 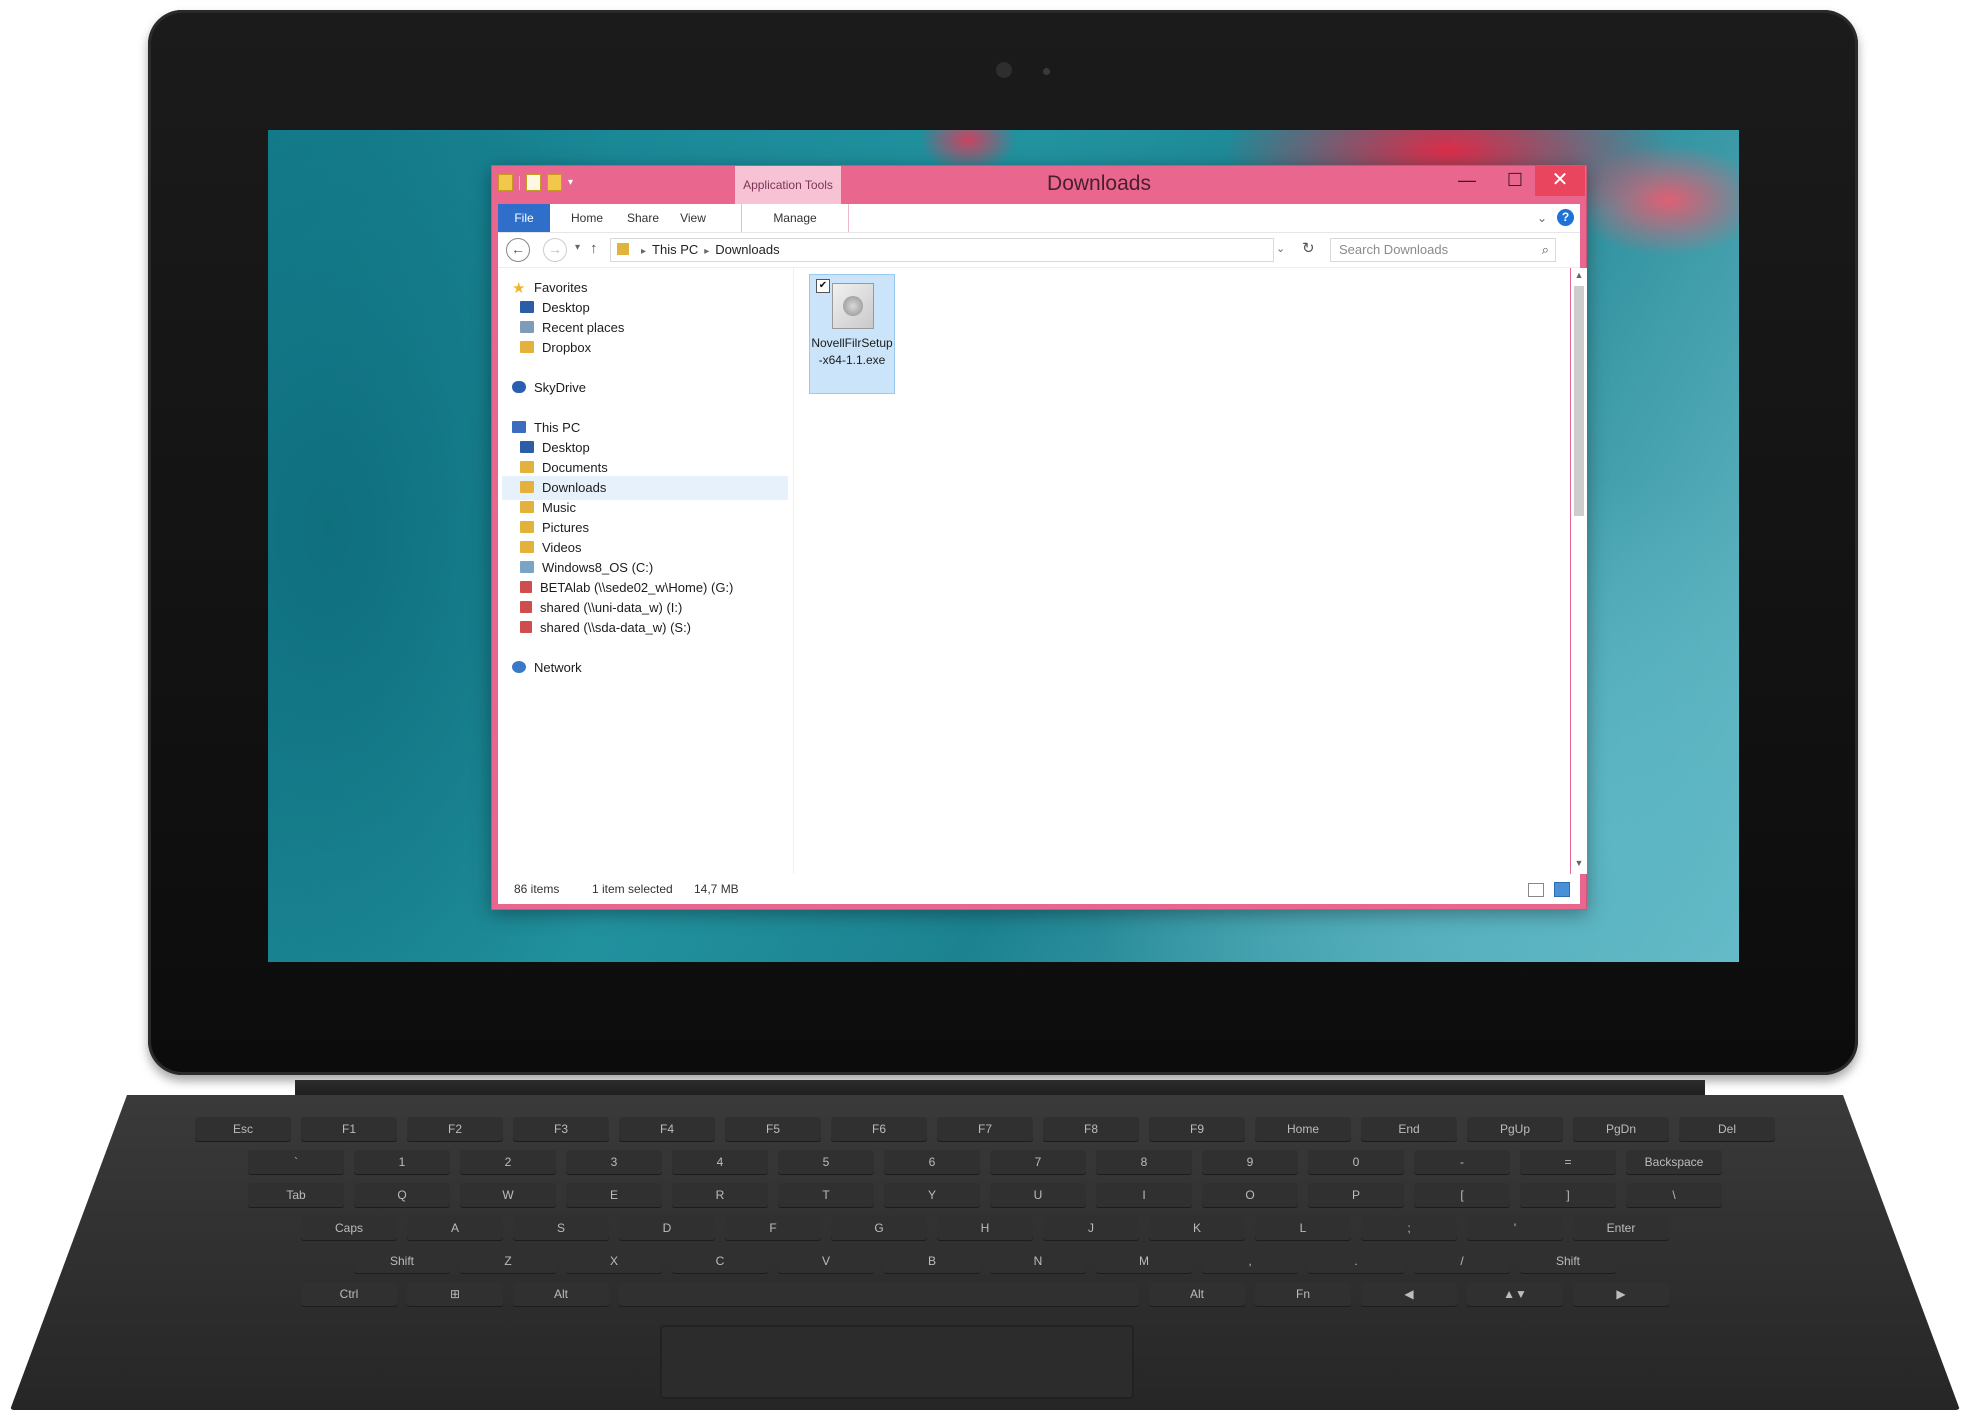 What do you see at coordinates (577, 247) in the screenshot?
I see `recent-locations-icon: ▾` at bounding box center [577, 247].